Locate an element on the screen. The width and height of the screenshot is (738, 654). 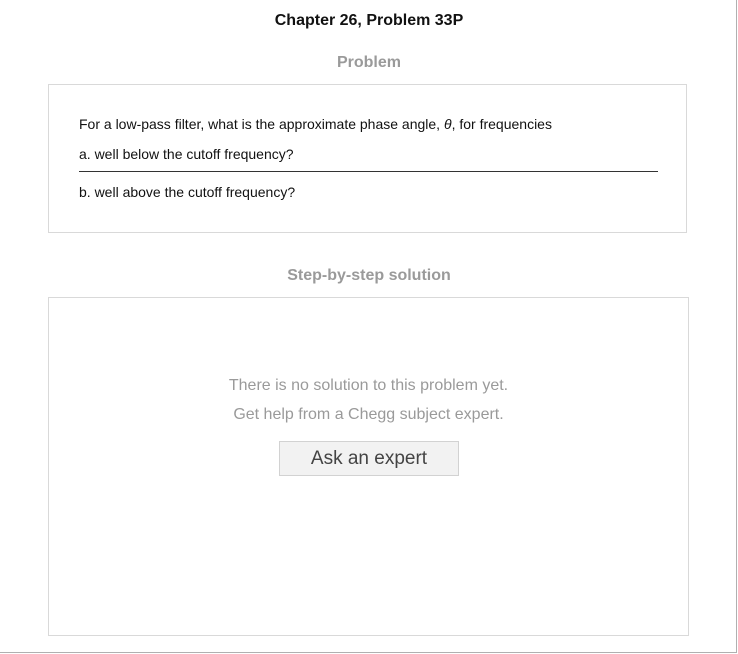
ask-expert-button: Ask an expert is located at coordinates (369, 458).